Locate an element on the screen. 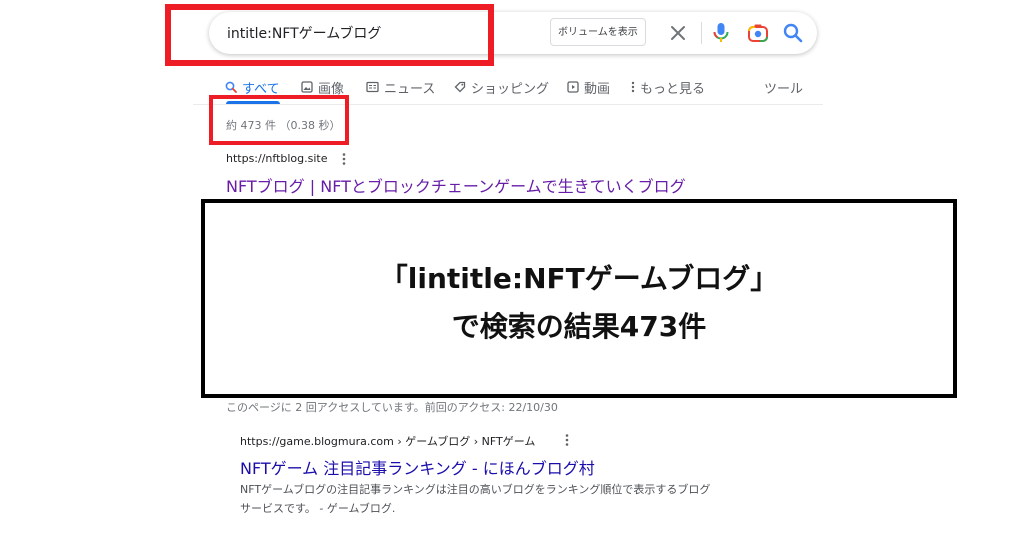  tab-label: 画像 is located at coordinates (331, 89).